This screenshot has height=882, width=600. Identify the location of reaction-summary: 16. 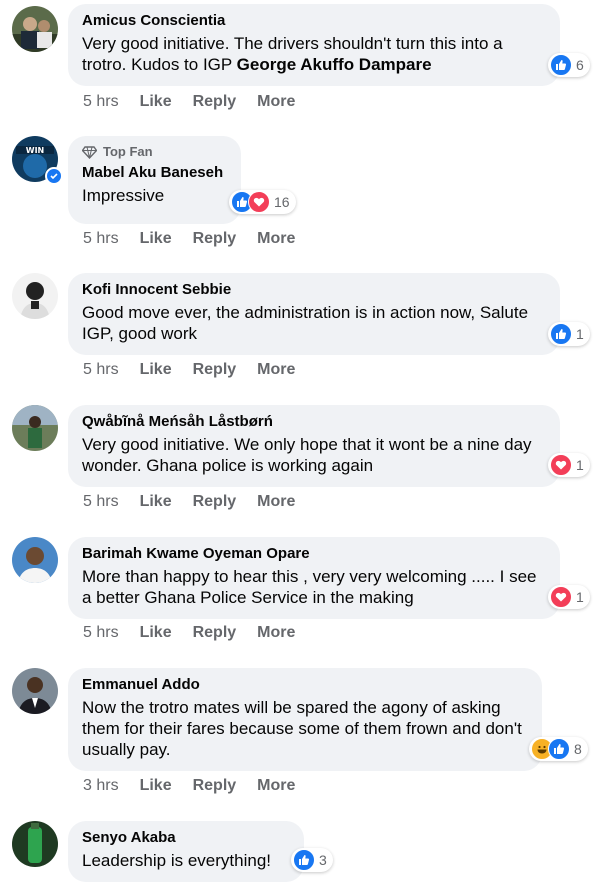
(262, 202).